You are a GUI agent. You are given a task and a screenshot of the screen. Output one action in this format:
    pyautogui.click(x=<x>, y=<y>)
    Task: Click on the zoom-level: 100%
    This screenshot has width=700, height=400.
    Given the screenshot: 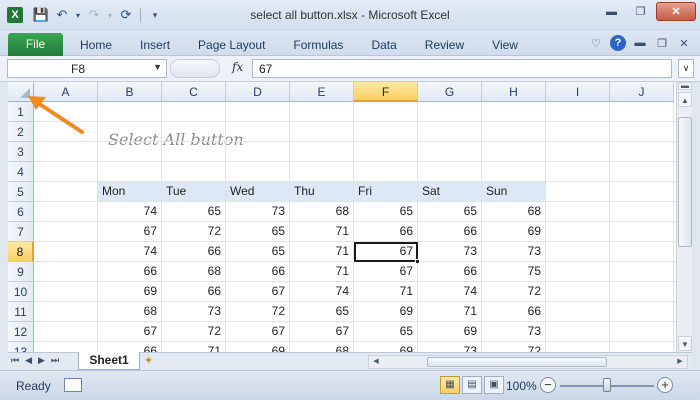 What is the action you would take?
    pyautogui.click(x=521, y=386)
    